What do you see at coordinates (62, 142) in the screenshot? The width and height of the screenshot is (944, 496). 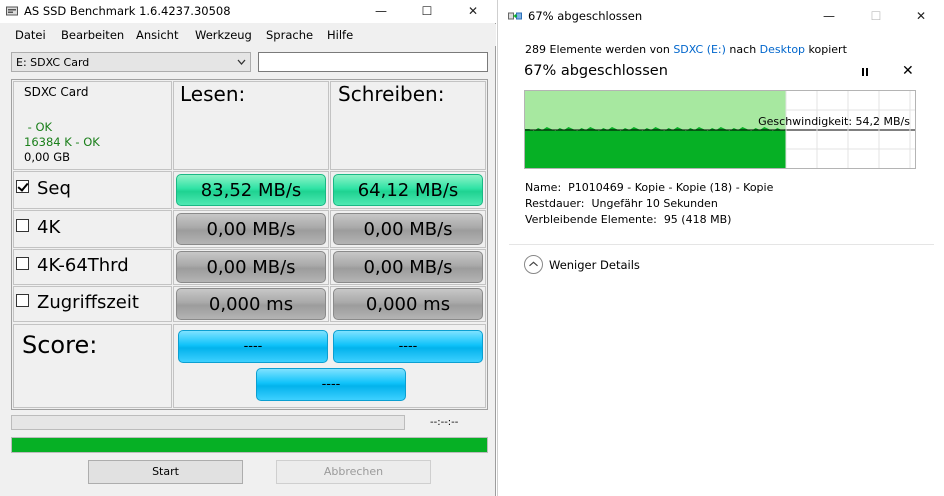 I see `alignment-status: 16384 K - OK` at bounding box center [62, 142].